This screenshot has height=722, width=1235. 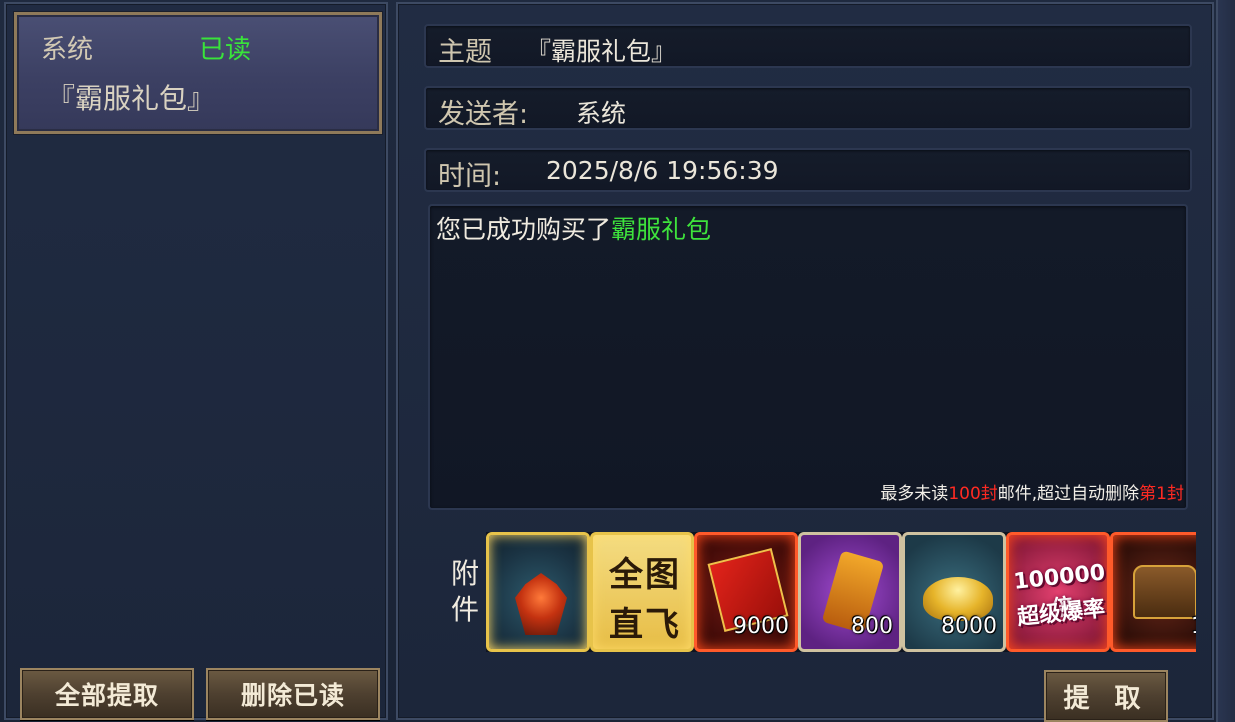 What do you see at coordinates (293, 694) in the screenshot?
I see `delete-read-button: 删除已读` at bounding box center [293, 694].